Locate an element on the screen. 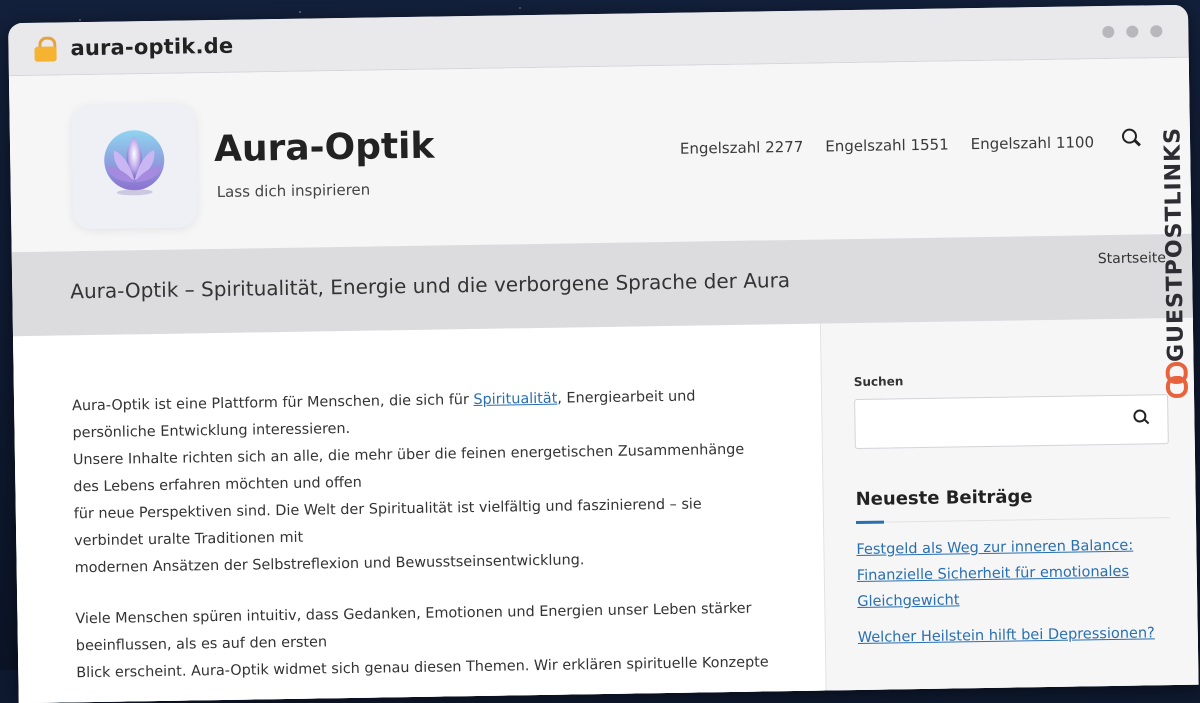  link-spiritualitaet: Spiritualität is located at coordinates (515, 399).